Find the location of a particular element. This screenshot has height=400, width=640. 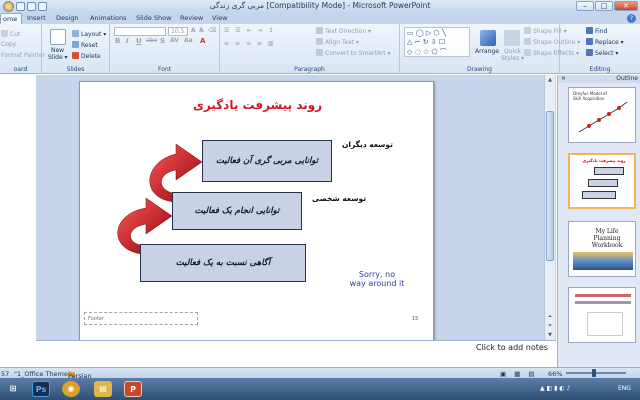

replace-icon is located at coordinates (589, 41).